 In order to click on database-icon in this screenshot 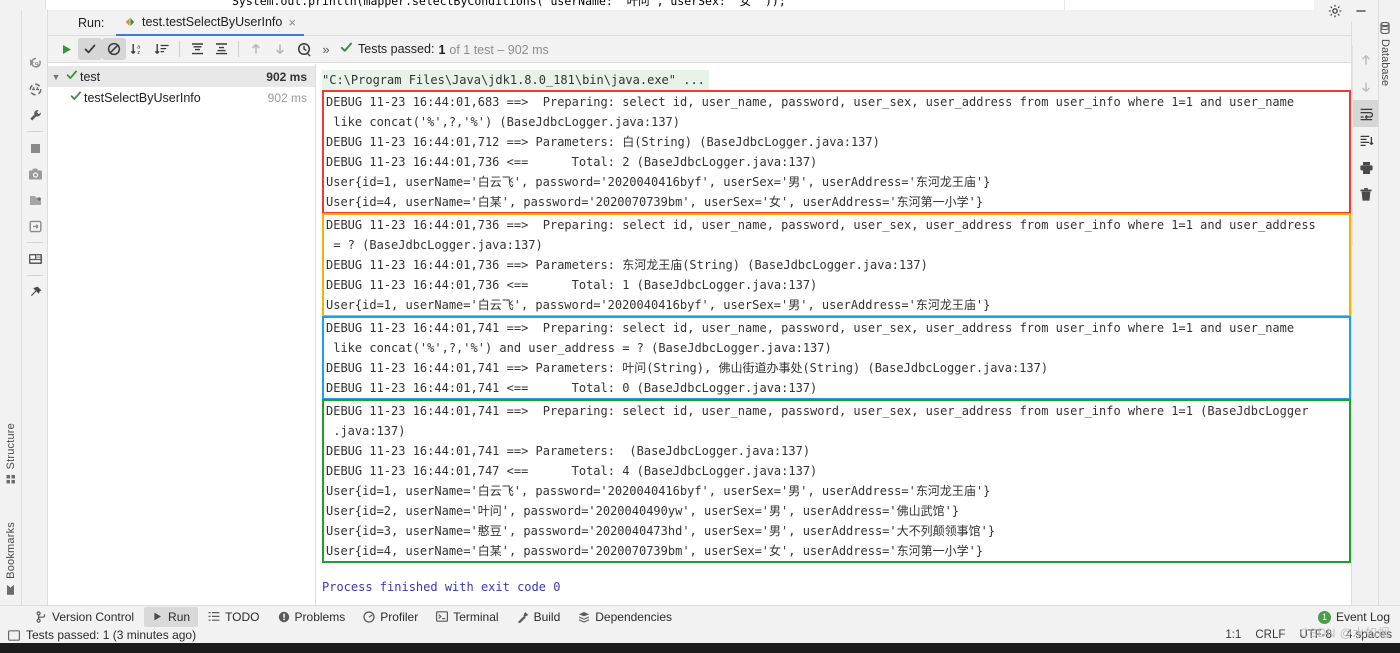, I will do `click(1385, 28)`.